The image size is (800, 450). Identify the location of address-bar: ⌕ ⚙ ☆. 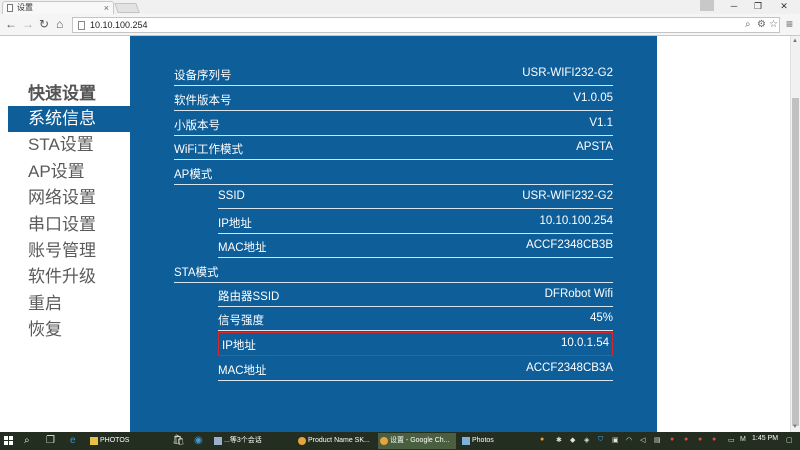
(426, 25).